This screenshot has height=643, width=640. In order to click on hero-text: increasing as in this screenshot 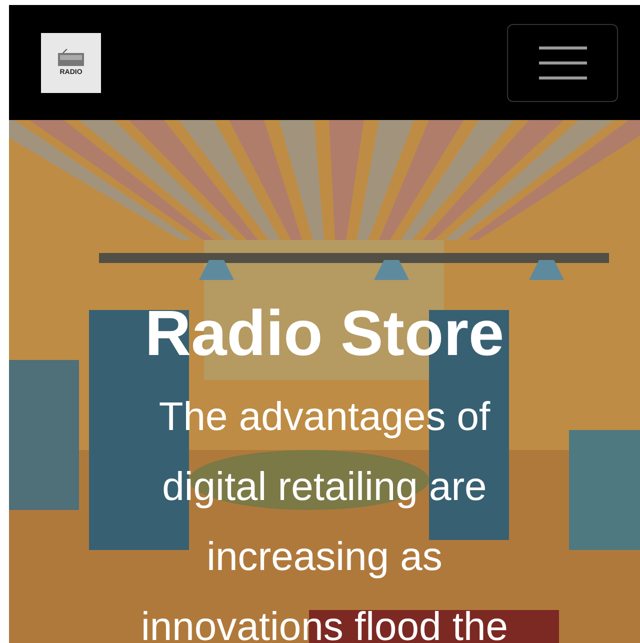, I will do `click(324, 557)`.